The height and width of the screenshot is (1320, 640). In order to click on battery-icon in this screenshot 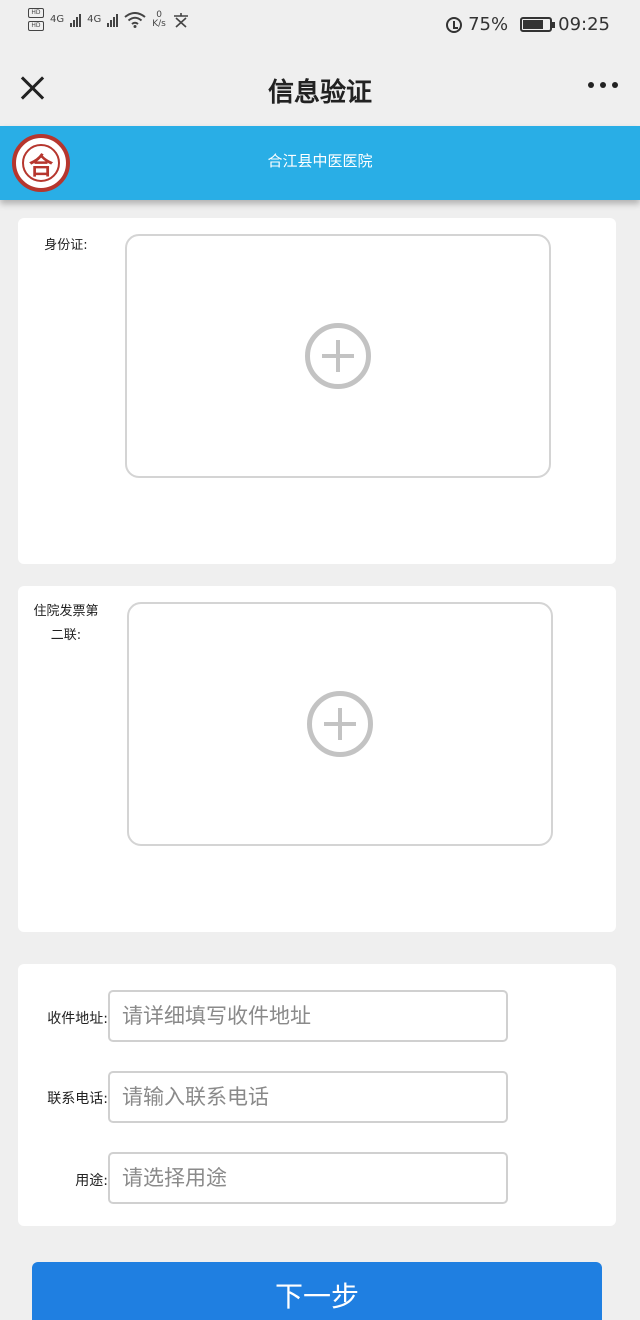, I will do `click(538, 24)`.